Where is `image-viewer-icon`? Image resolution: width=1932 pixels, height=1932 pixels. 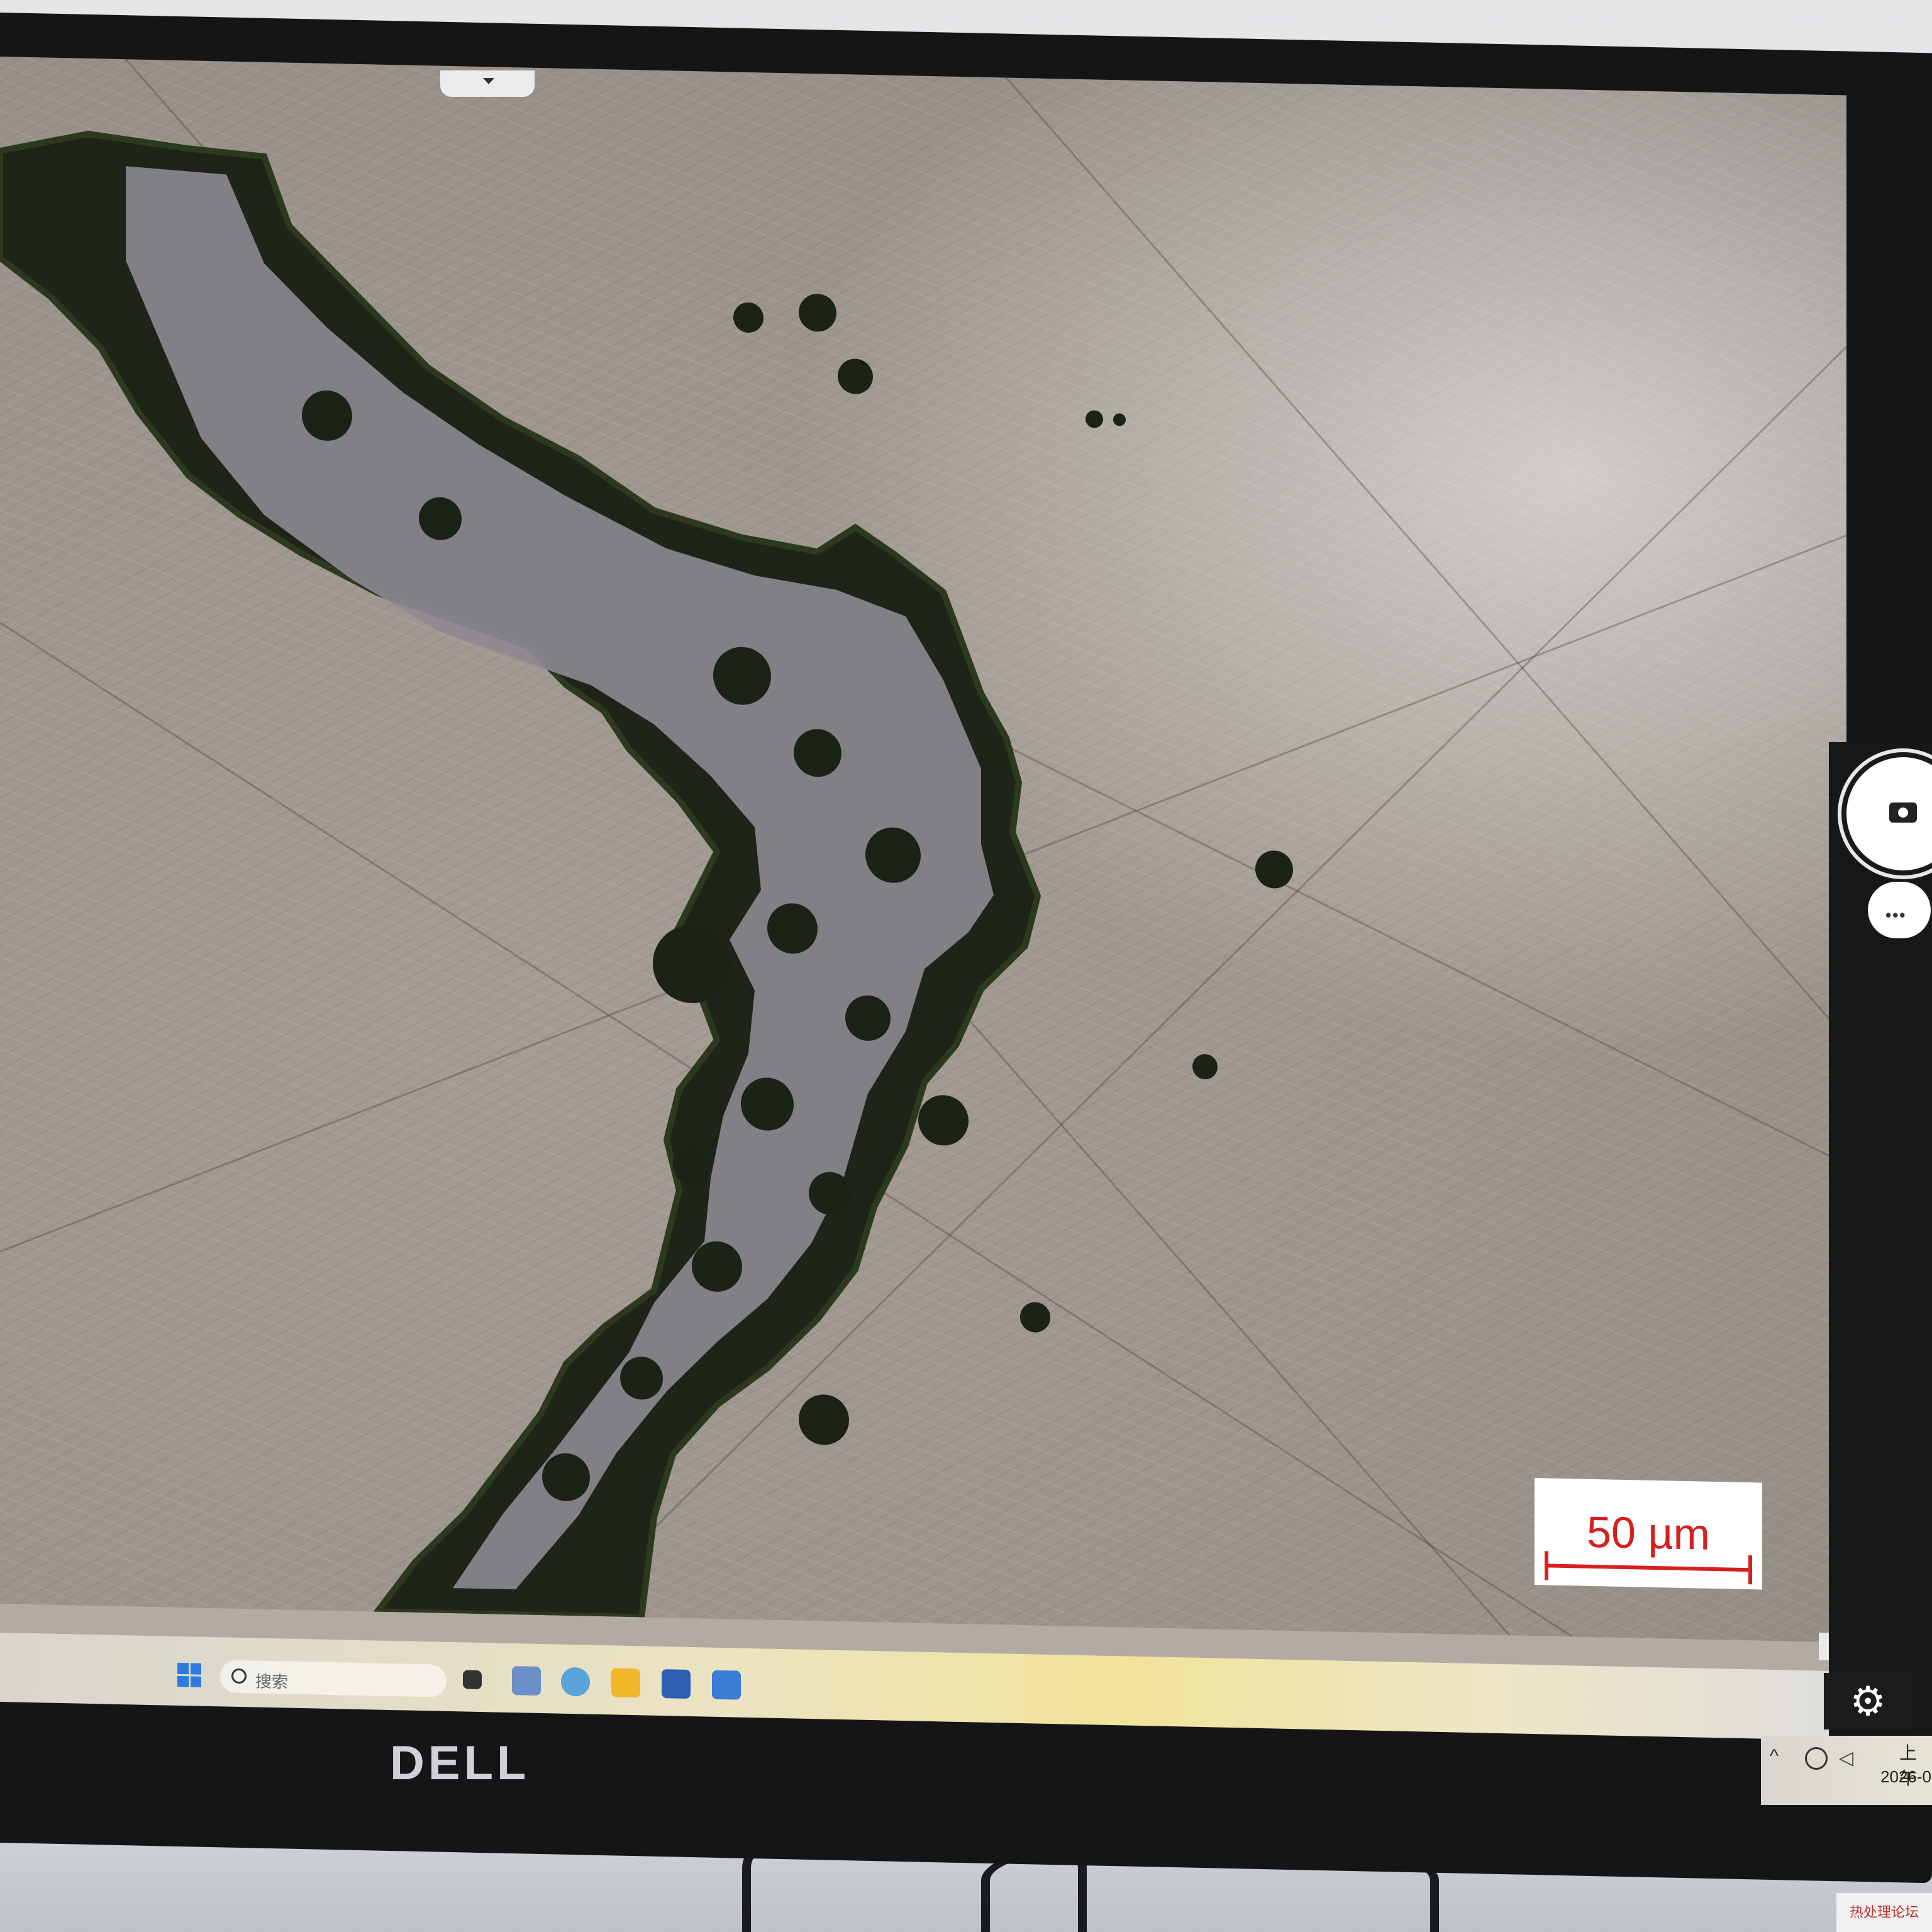
image-viewer-icon is located at coordinates (726, 1685).